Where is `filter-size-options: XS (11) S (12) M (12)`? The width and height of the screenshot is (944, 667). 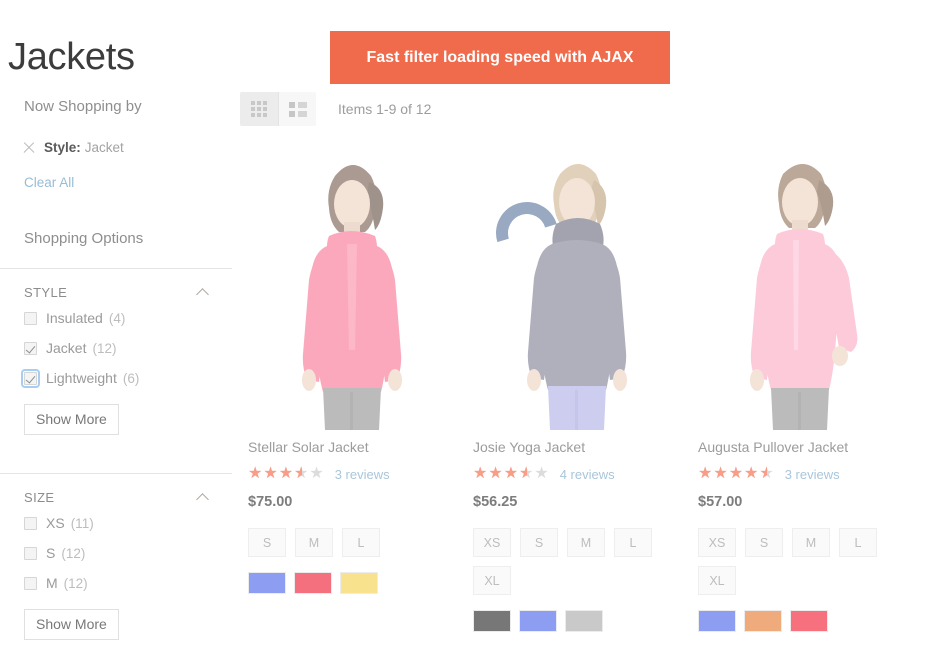 filter-size-options: XS (11) S (12) M (12) is located at coordinates (108, 553).